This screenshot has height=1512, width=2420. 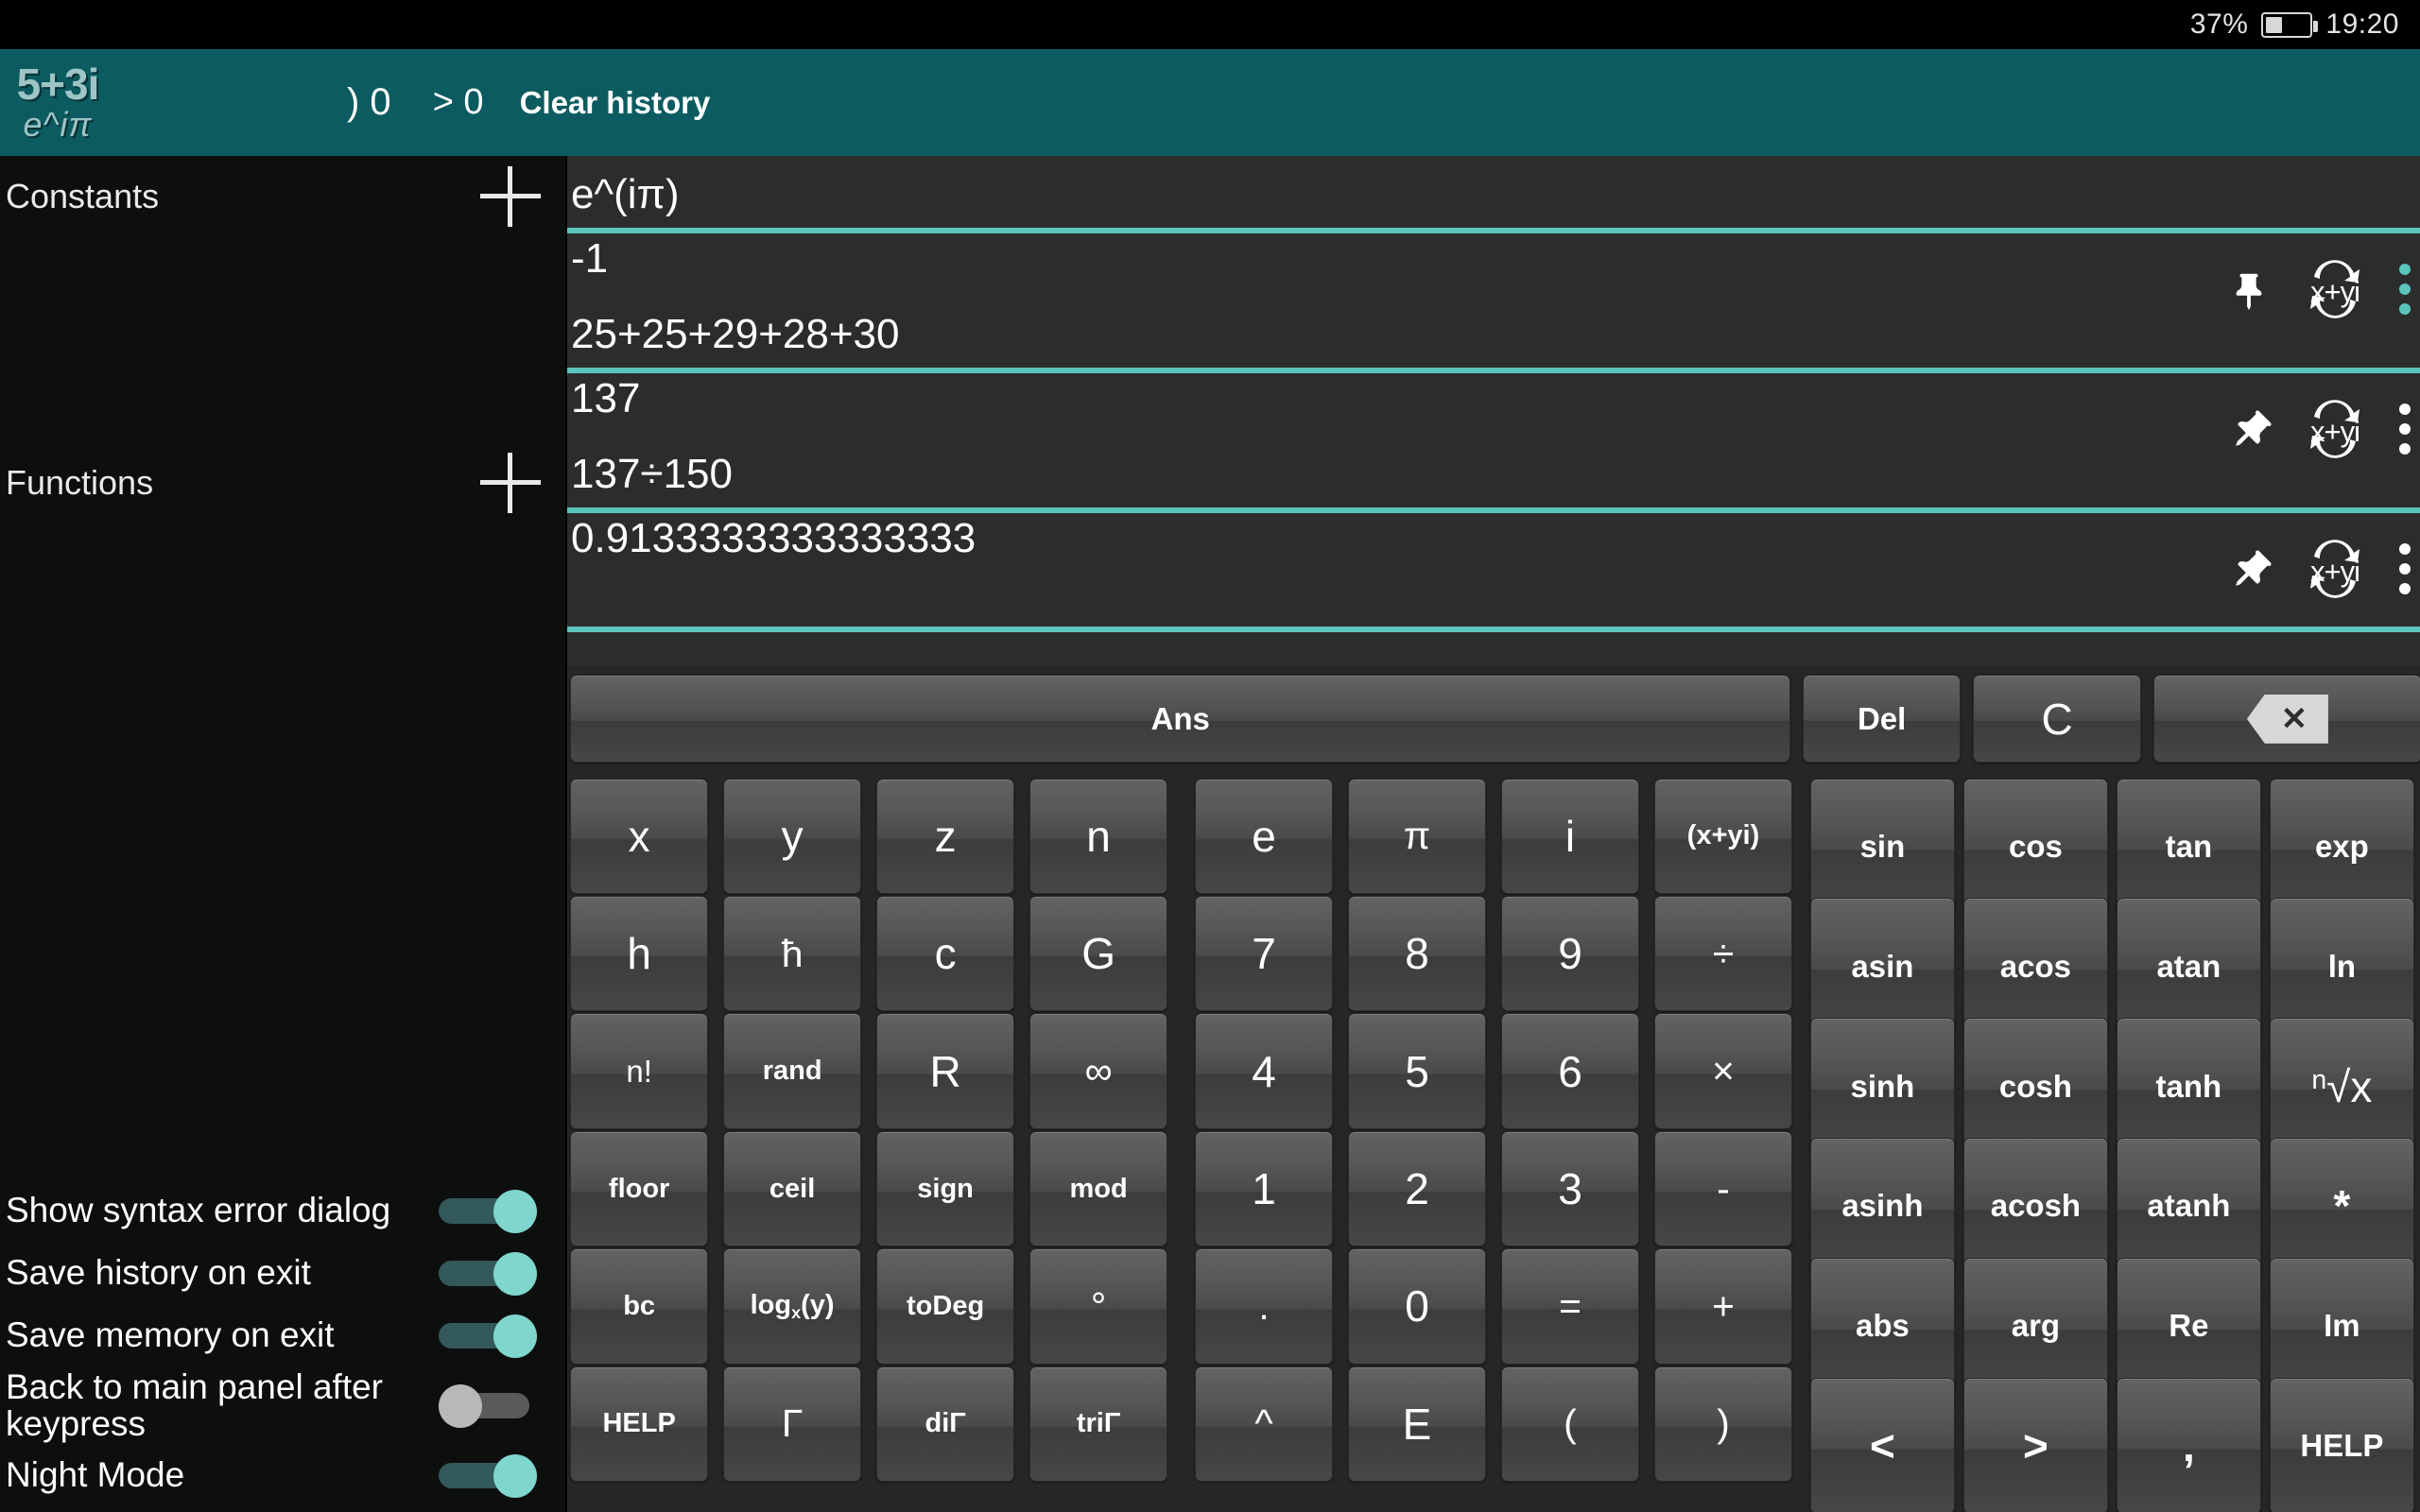 I want to click on key-acos-right: acos, so click(x=2035, y=966).